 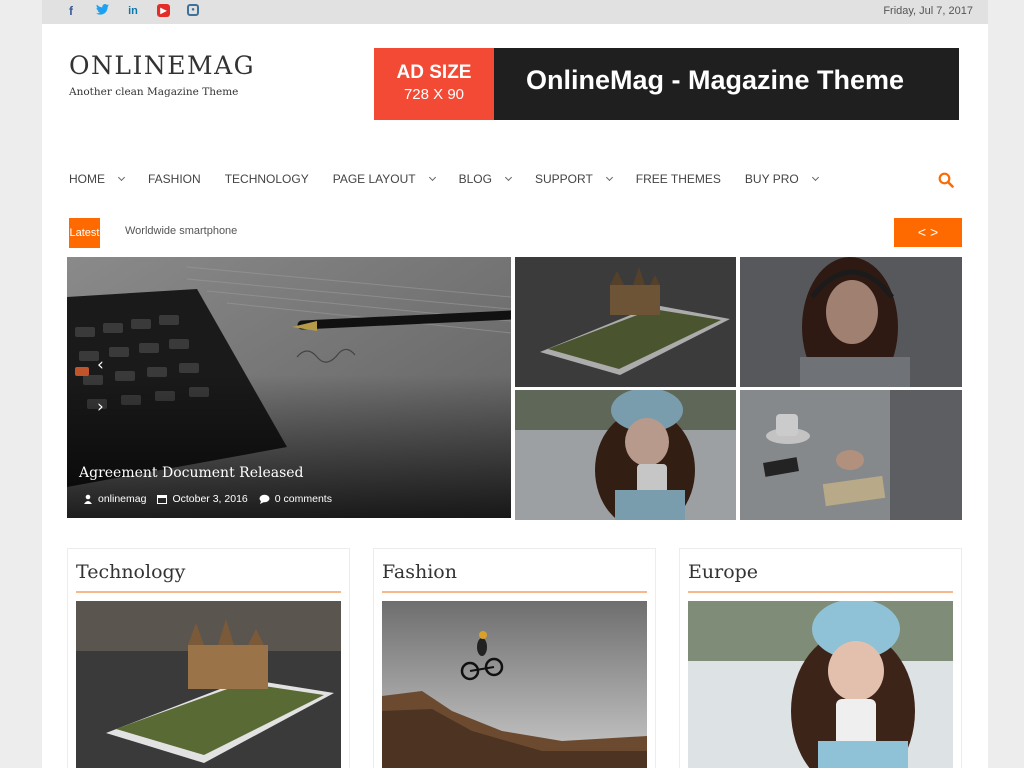 I want to click on nav-item-home: HOME, so click(x=97, y=179).